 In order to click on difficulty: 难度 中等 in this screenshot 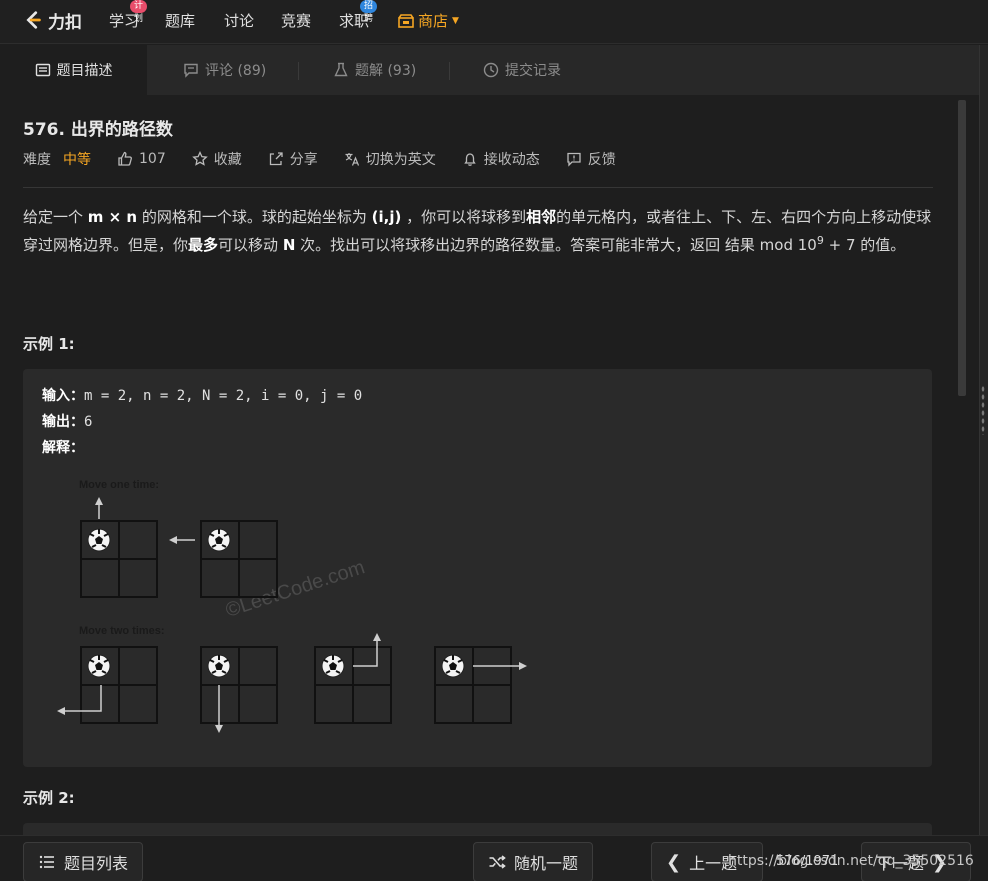, I will do `click(57, 159)`.